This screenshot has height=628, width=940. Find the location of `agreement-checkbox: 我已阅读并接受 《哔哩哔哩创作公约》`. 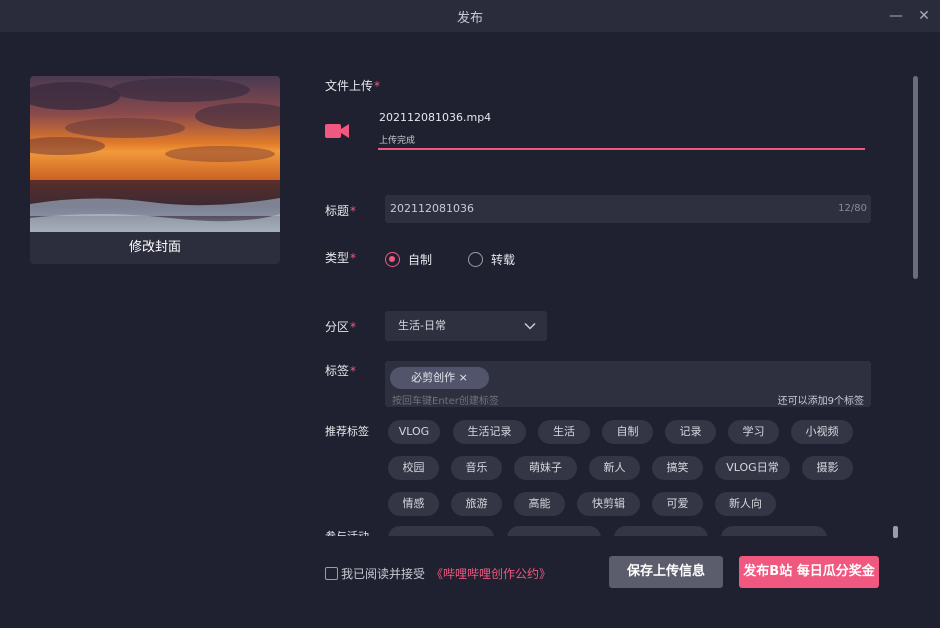

agreement-checkbox: 我已阅读并接受 《哔哩哔哩创作公约》 is located at coordinates (438, 573).